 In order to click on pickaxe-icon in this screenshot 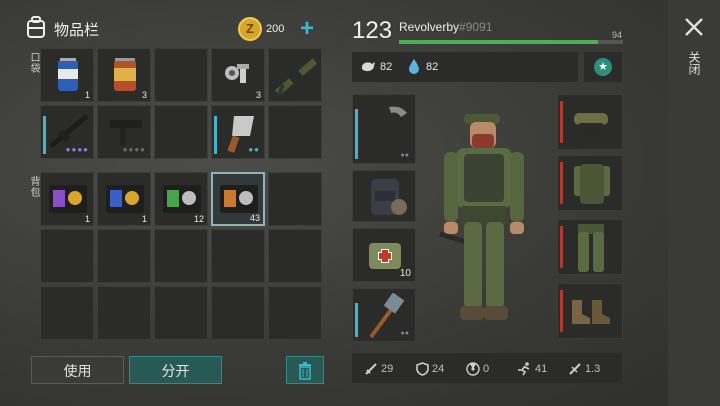, I will do `click(388, 130)`.